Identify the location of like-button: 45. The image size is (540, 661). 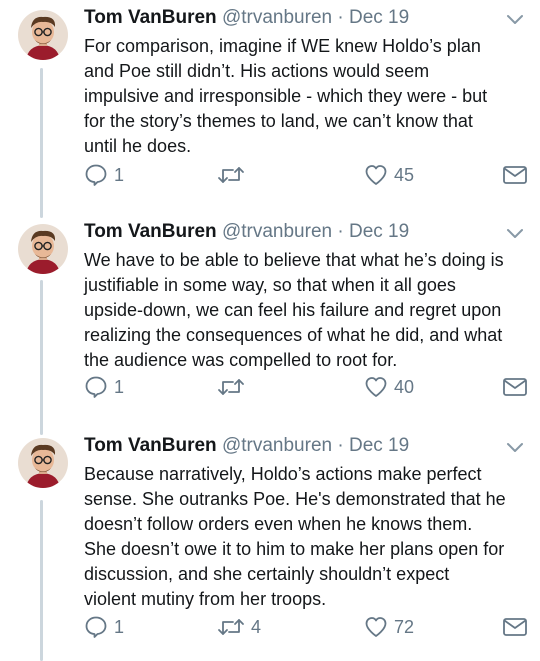
(389, 175).